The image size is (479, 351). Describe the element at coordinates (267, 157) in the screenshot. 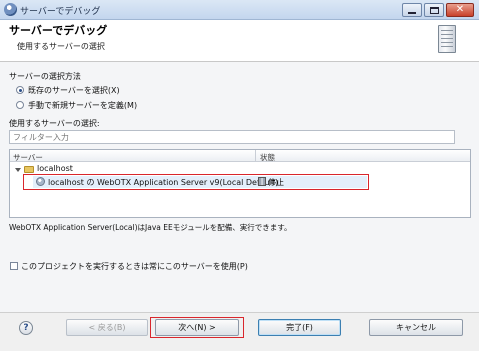

I see `column-header-state: 状態` at that location.